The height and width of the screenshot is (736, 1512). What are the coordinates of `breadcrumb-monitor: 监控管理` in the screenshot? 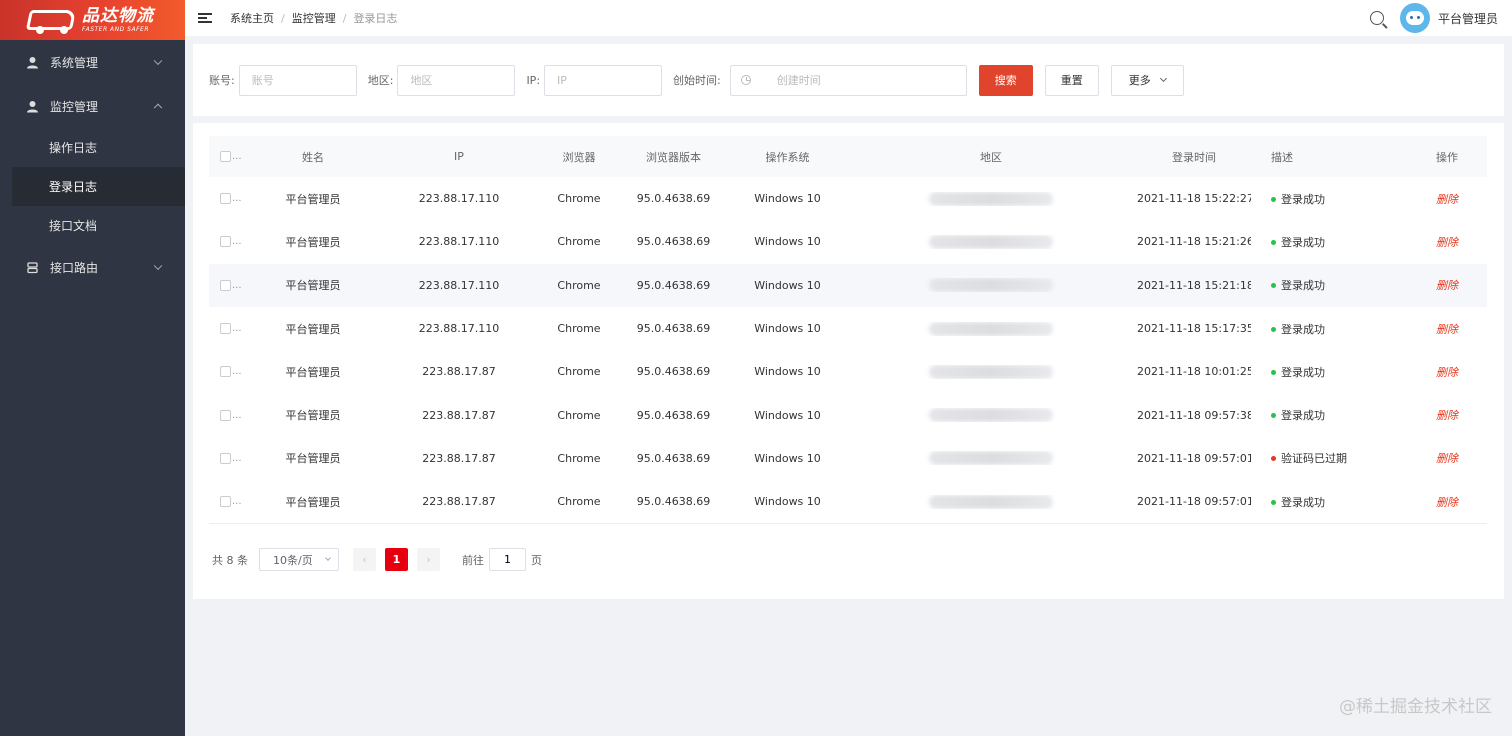 It's located at (314, 18).